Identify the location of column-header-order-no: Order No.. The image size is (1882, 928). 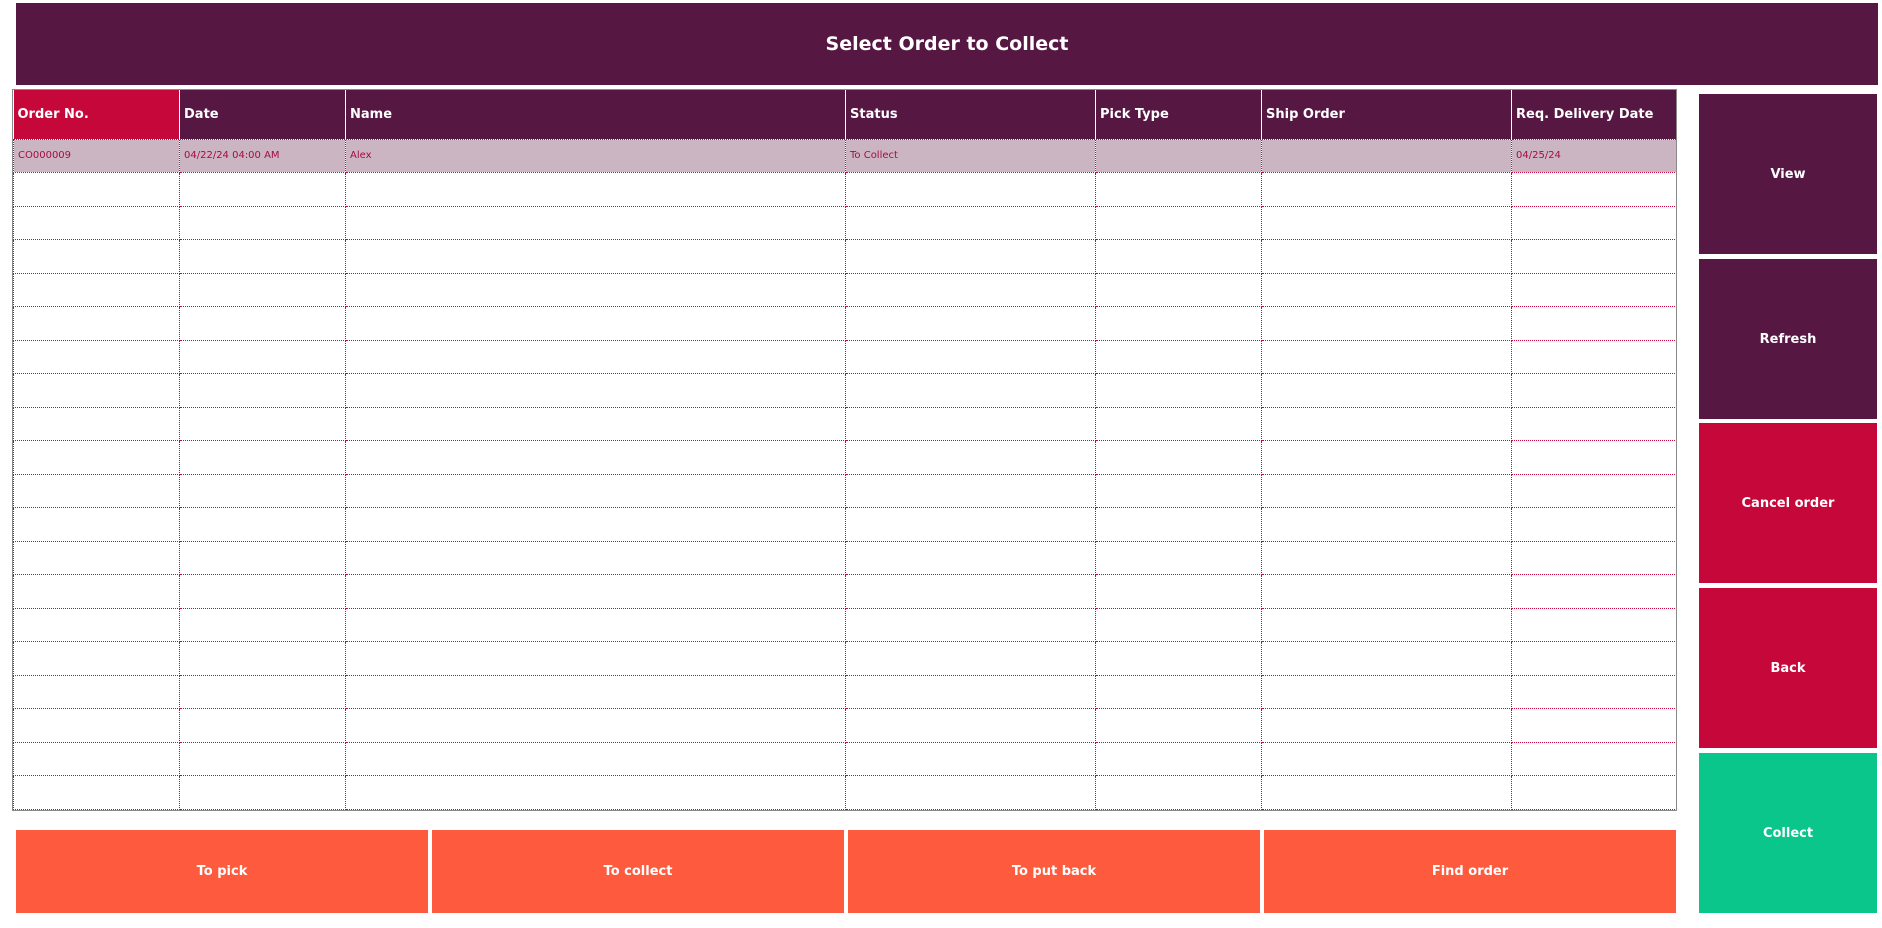
(96, 114).